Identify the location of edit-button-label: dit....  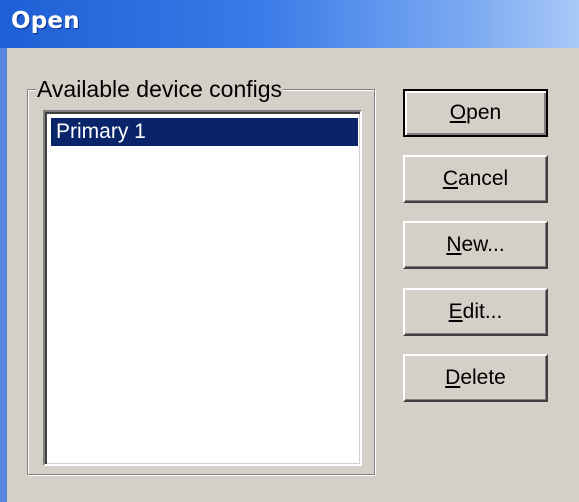
(482, 311).